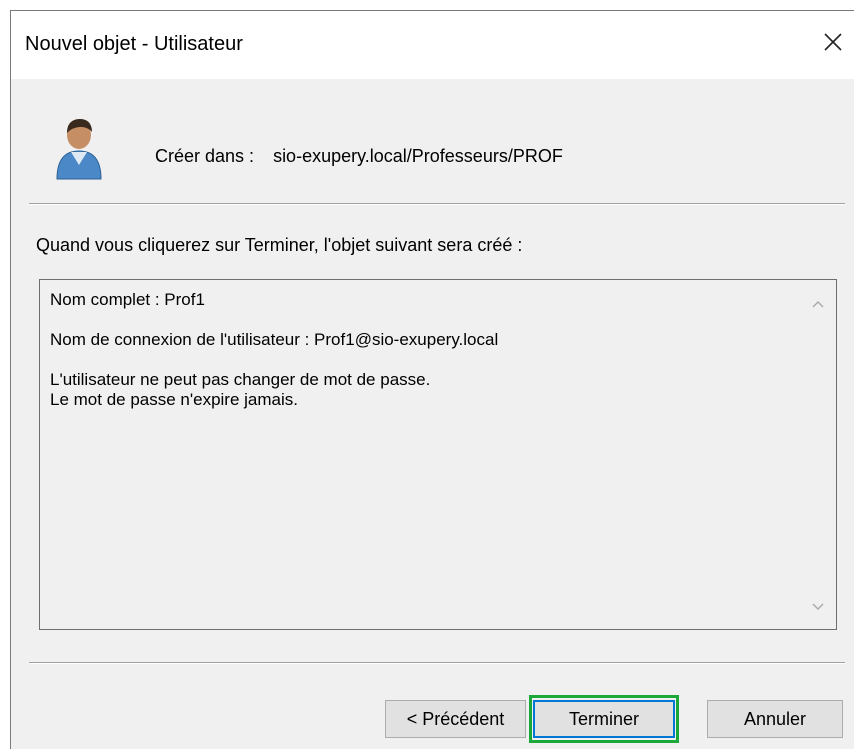  I want to click on vertical-scrollbar, so click(818, 454).